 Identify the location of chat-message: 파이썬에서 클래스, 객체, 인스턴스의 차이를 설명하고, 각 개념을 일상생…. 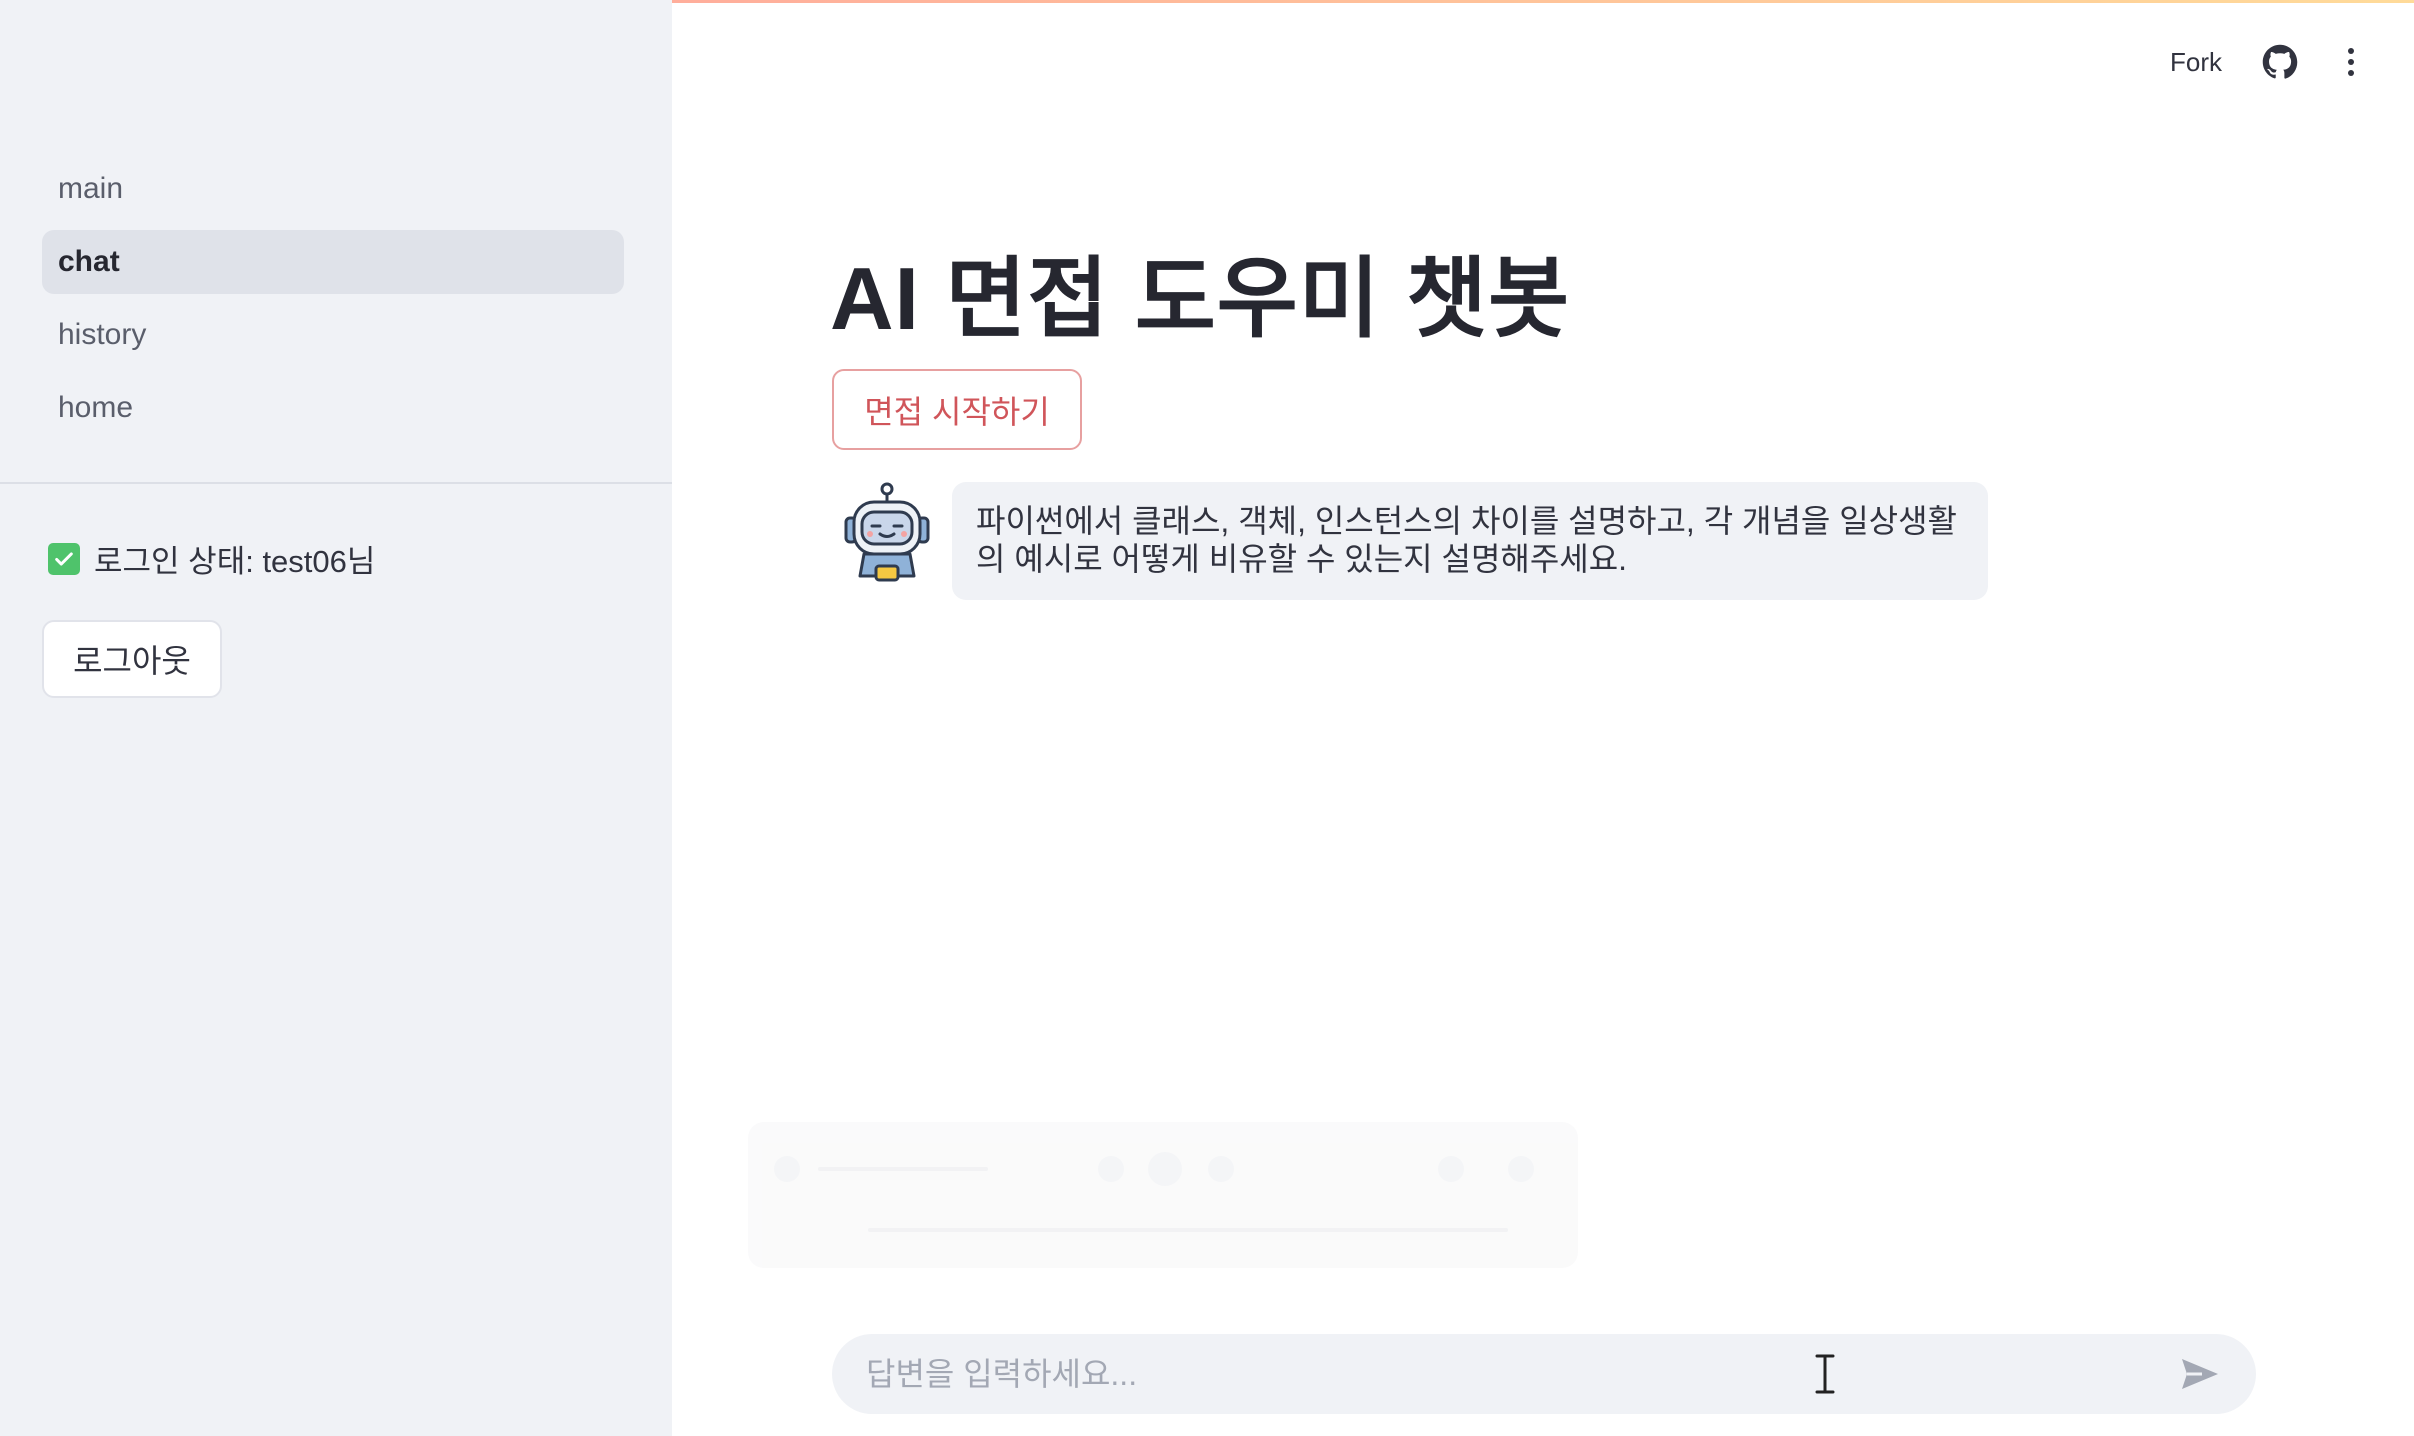
(1414, 541).